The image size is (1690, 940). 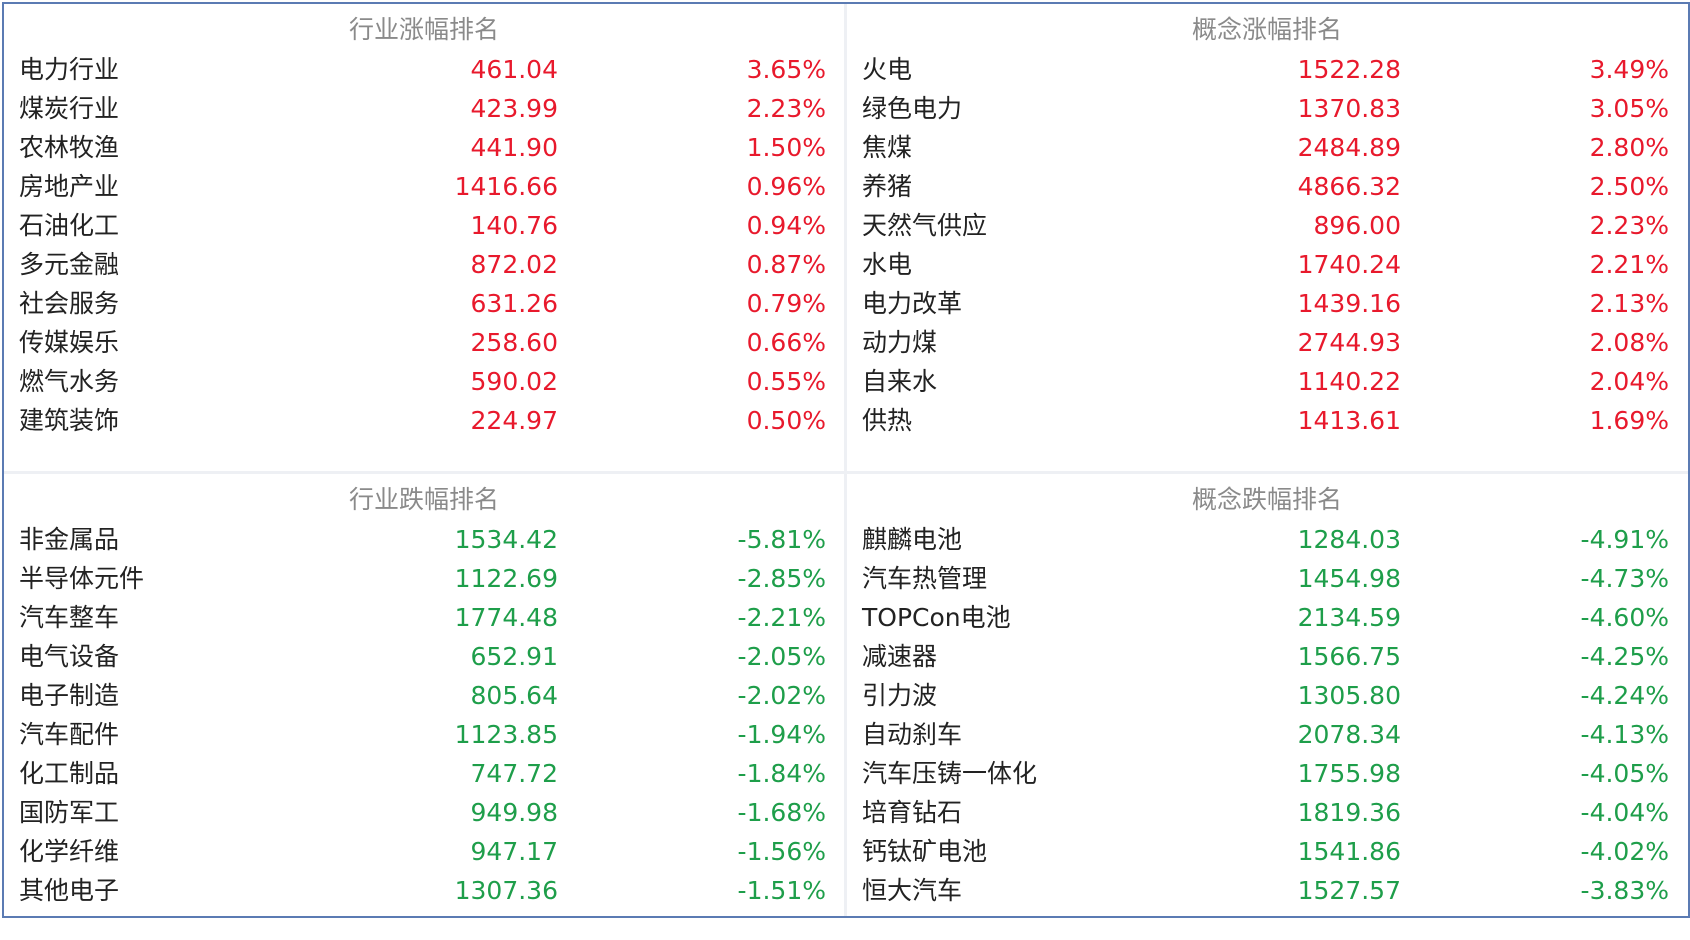 I want to click on sector-name: 恒大汽车, so click(x=912, y=890).